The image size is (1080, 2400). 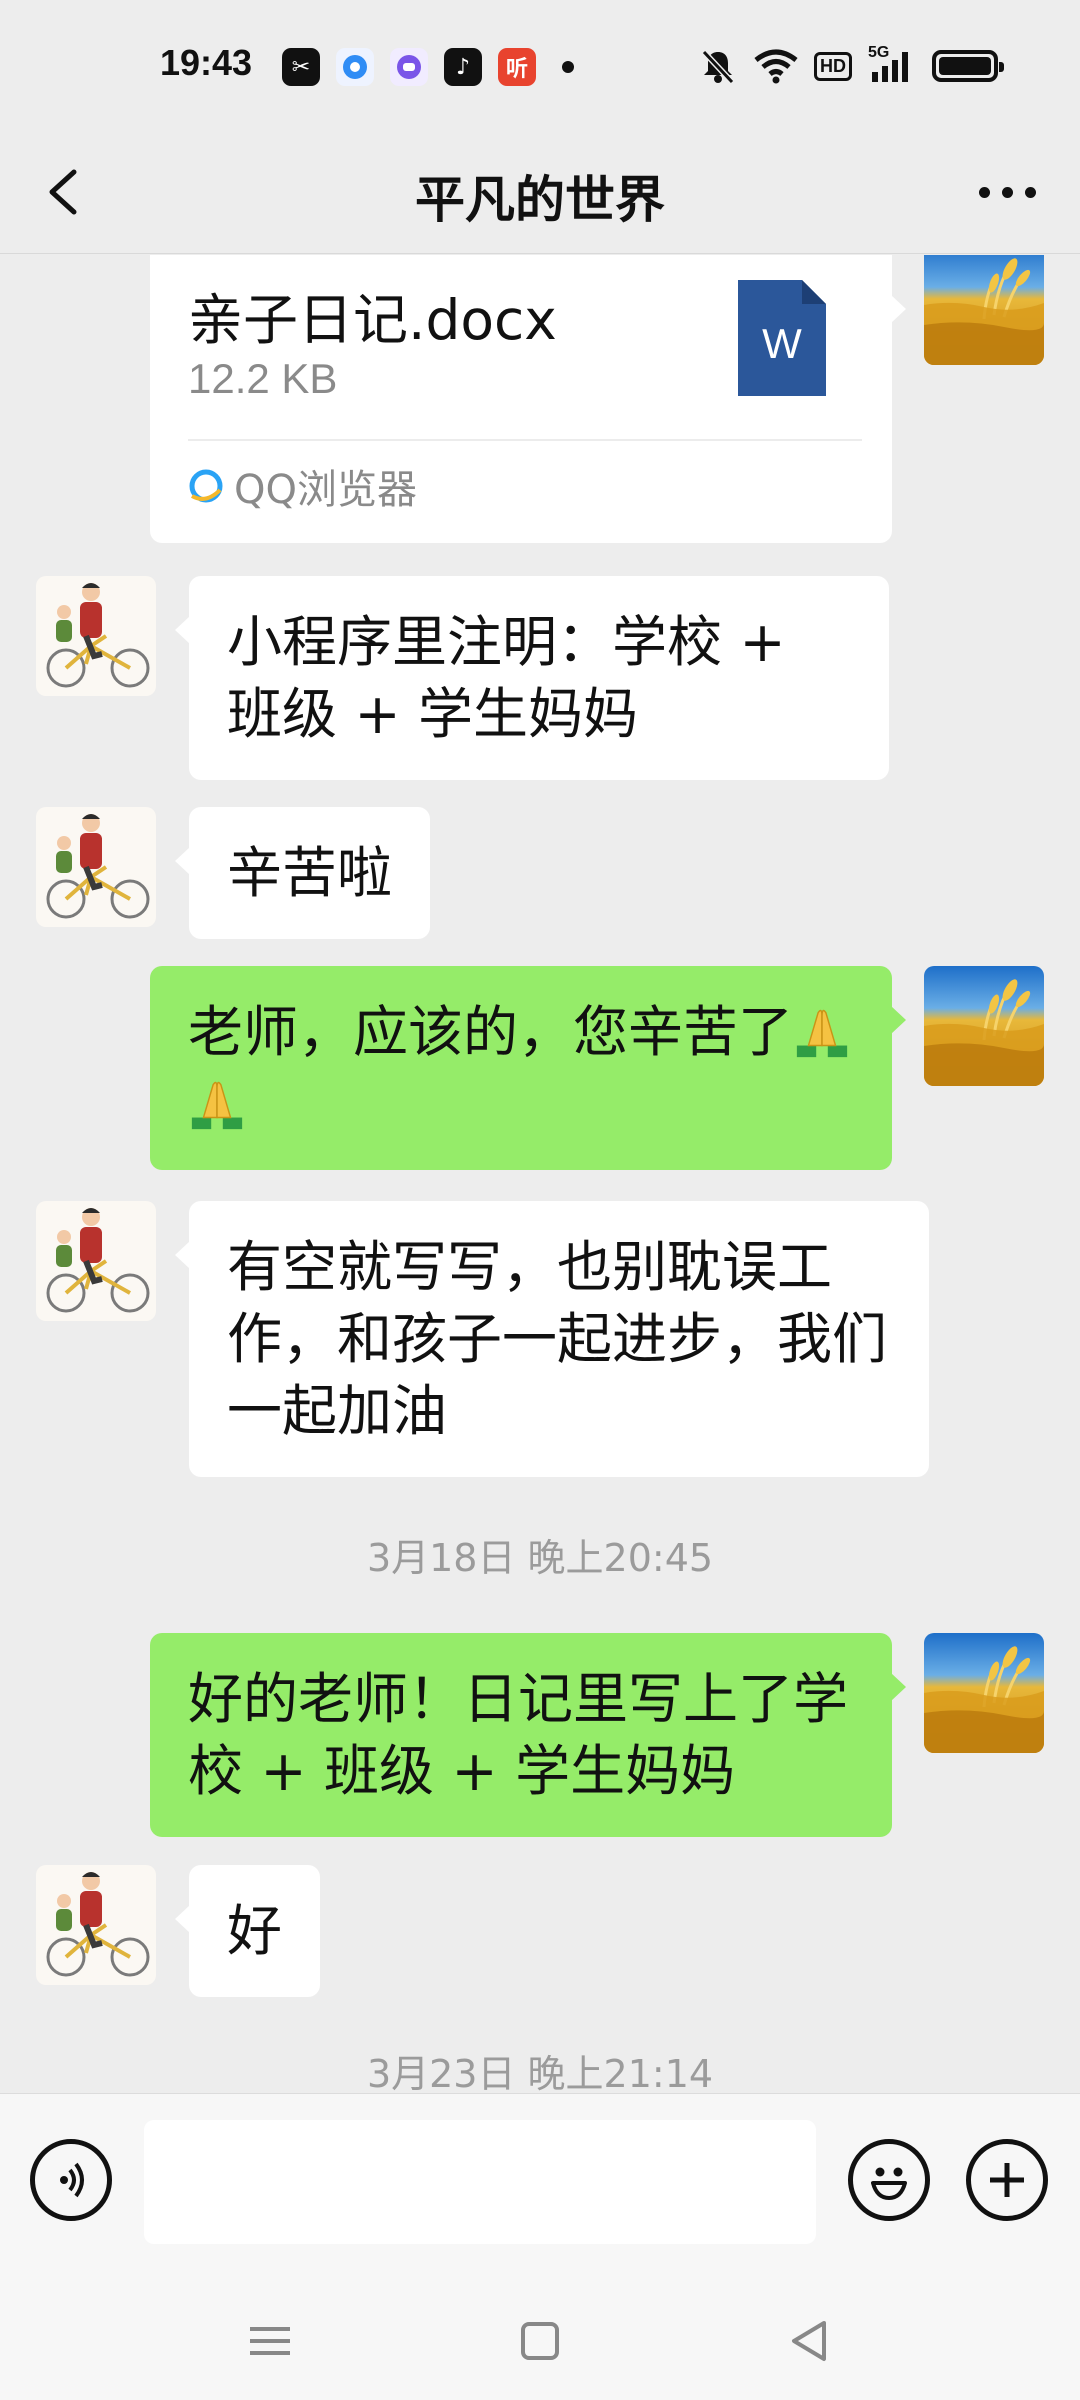 I want to click on status-bar: 19:43 ✂ ♪ 听 HD 5G, so click(x=540, y=65).